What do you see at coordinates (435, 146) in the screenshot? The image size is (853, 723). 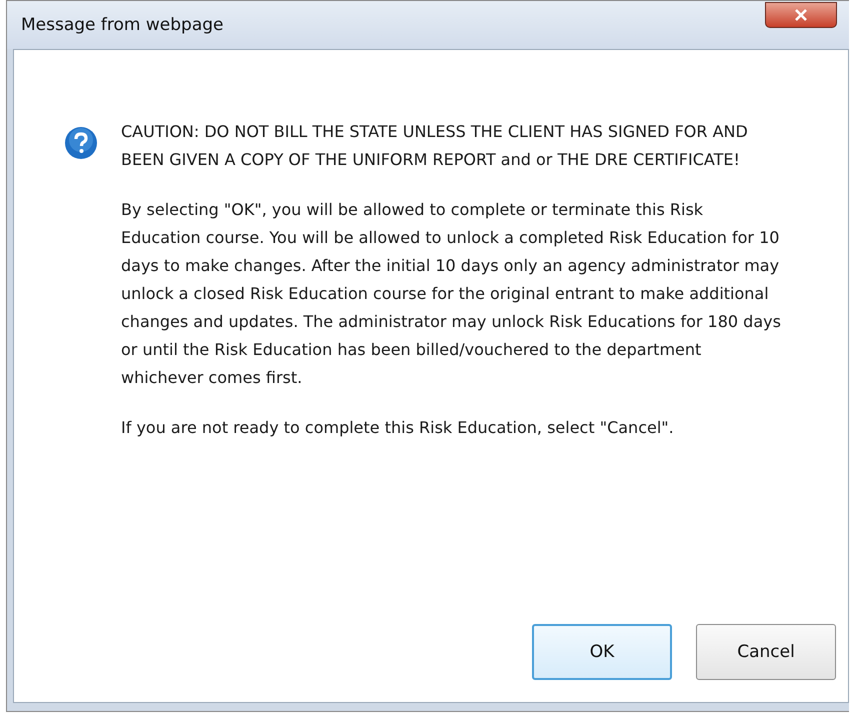 I see `message-paragraph: CAUTION: DO NOT BILL THE STATE UNLESS THE CLIENT HAS SIGNED FOR AND BEEN GIVEN A COPY OF THE UNIFORM REPORT and or THE DRE CERTIFICATE!` at bounding box center [435, 146].